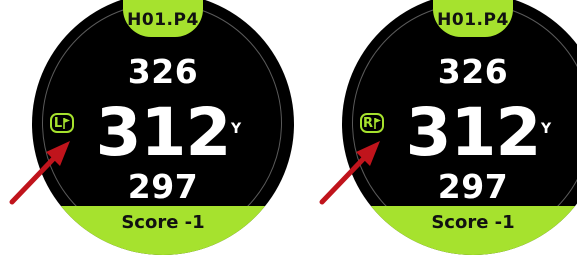  I want to click on pin-position-badge: R, so click(372, 123).